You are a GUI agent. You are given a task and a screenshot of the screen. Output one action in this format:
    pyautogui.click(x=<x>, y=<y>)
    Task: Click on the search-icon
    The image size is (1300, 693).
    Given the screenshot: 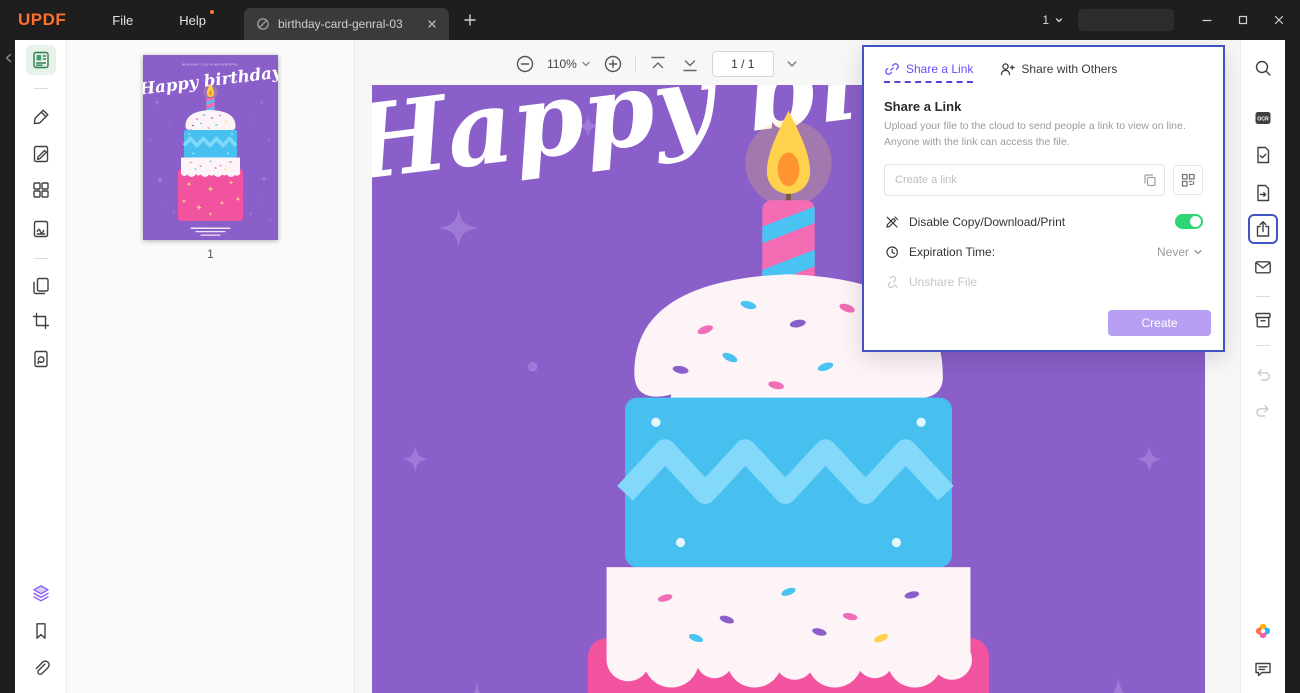 What is the action you would take?
    pyautogui.click(x=1263, y=68)
    